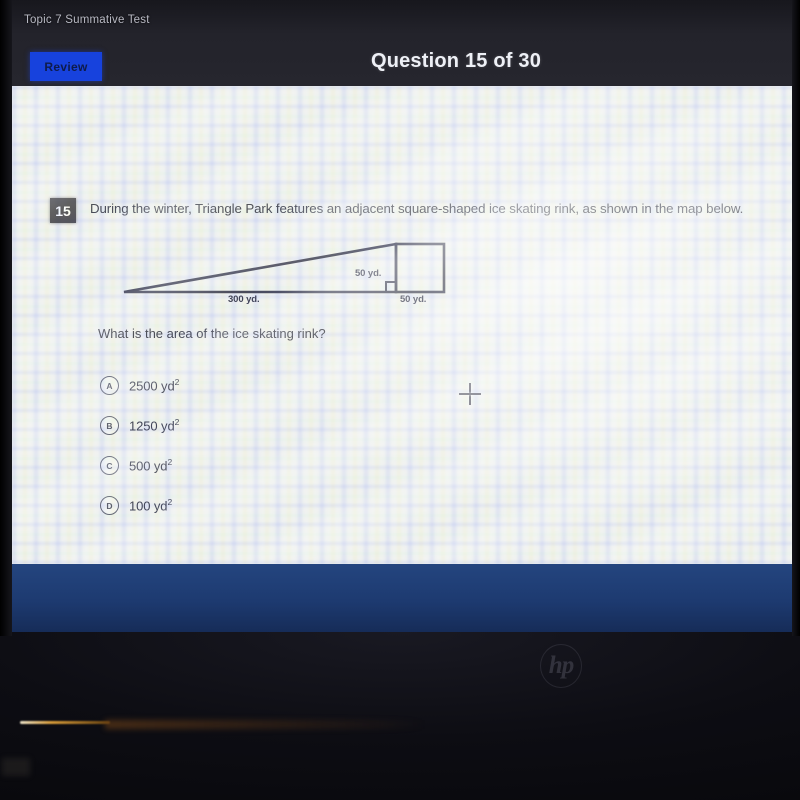 This screenshot has width=800, height=800. Describe the element at coordinates (65, 722) in the screenshot. I see `light-reflection-streak` at that location.